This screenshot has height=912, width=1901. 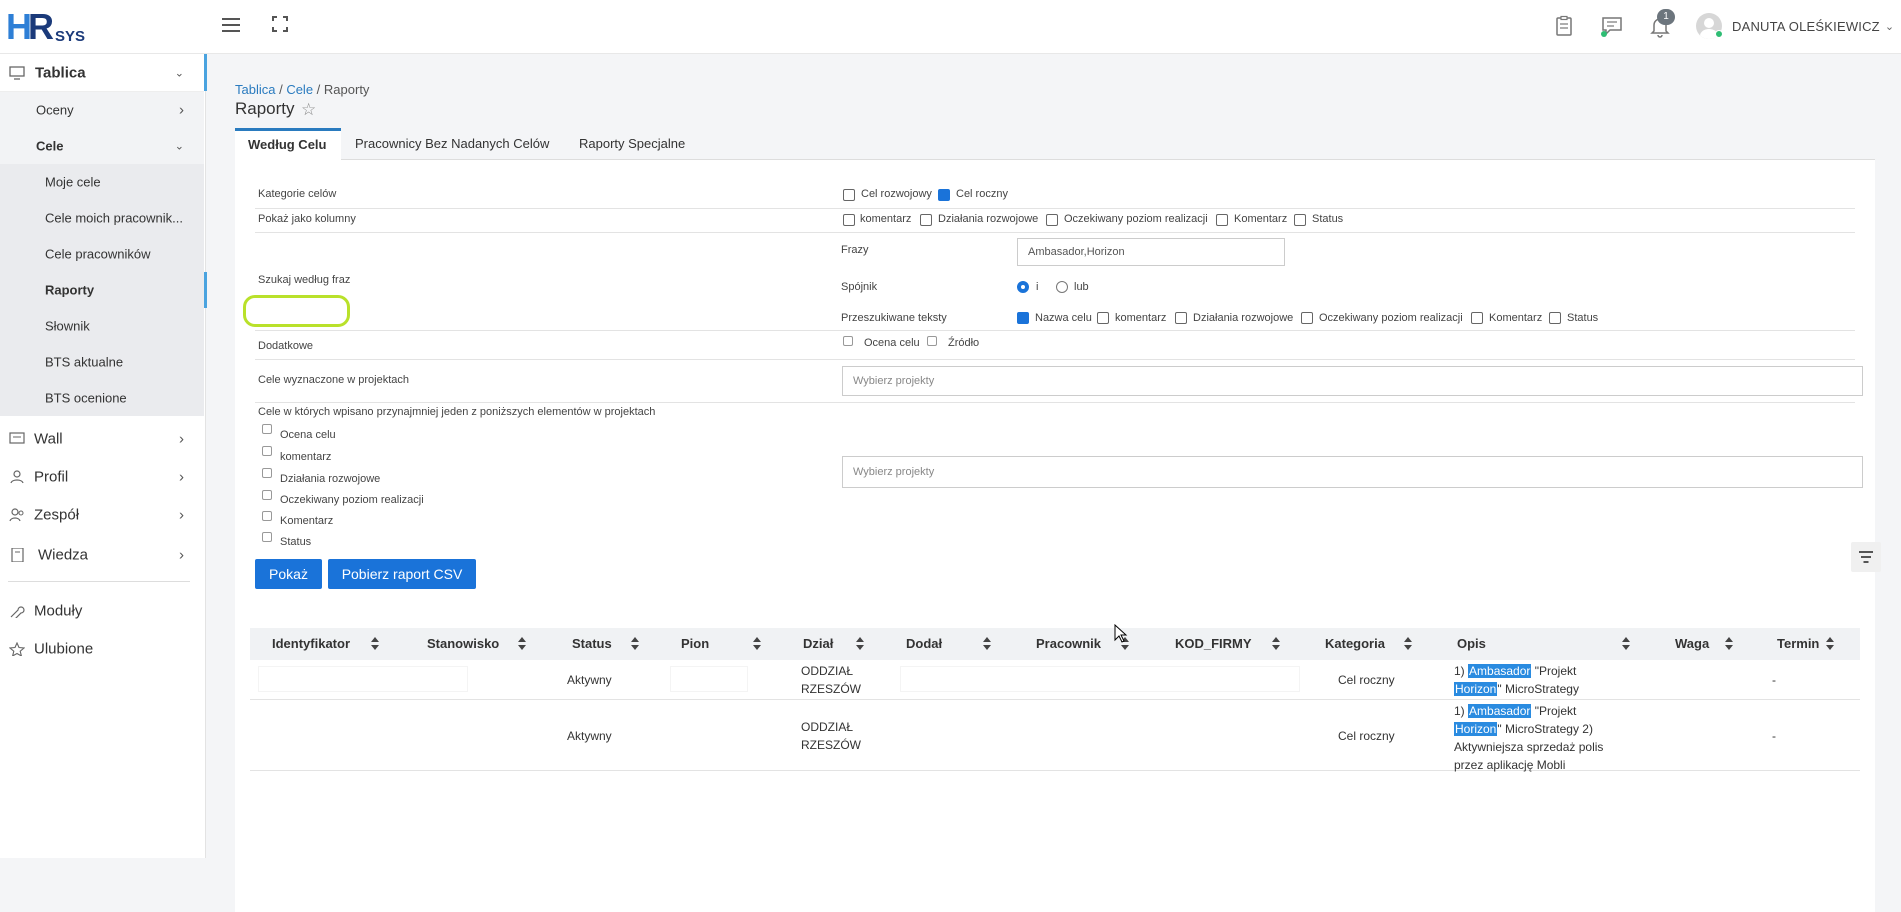 I want to click on sidebar-item-raporty: Raporty, so click(x=103, y=290).